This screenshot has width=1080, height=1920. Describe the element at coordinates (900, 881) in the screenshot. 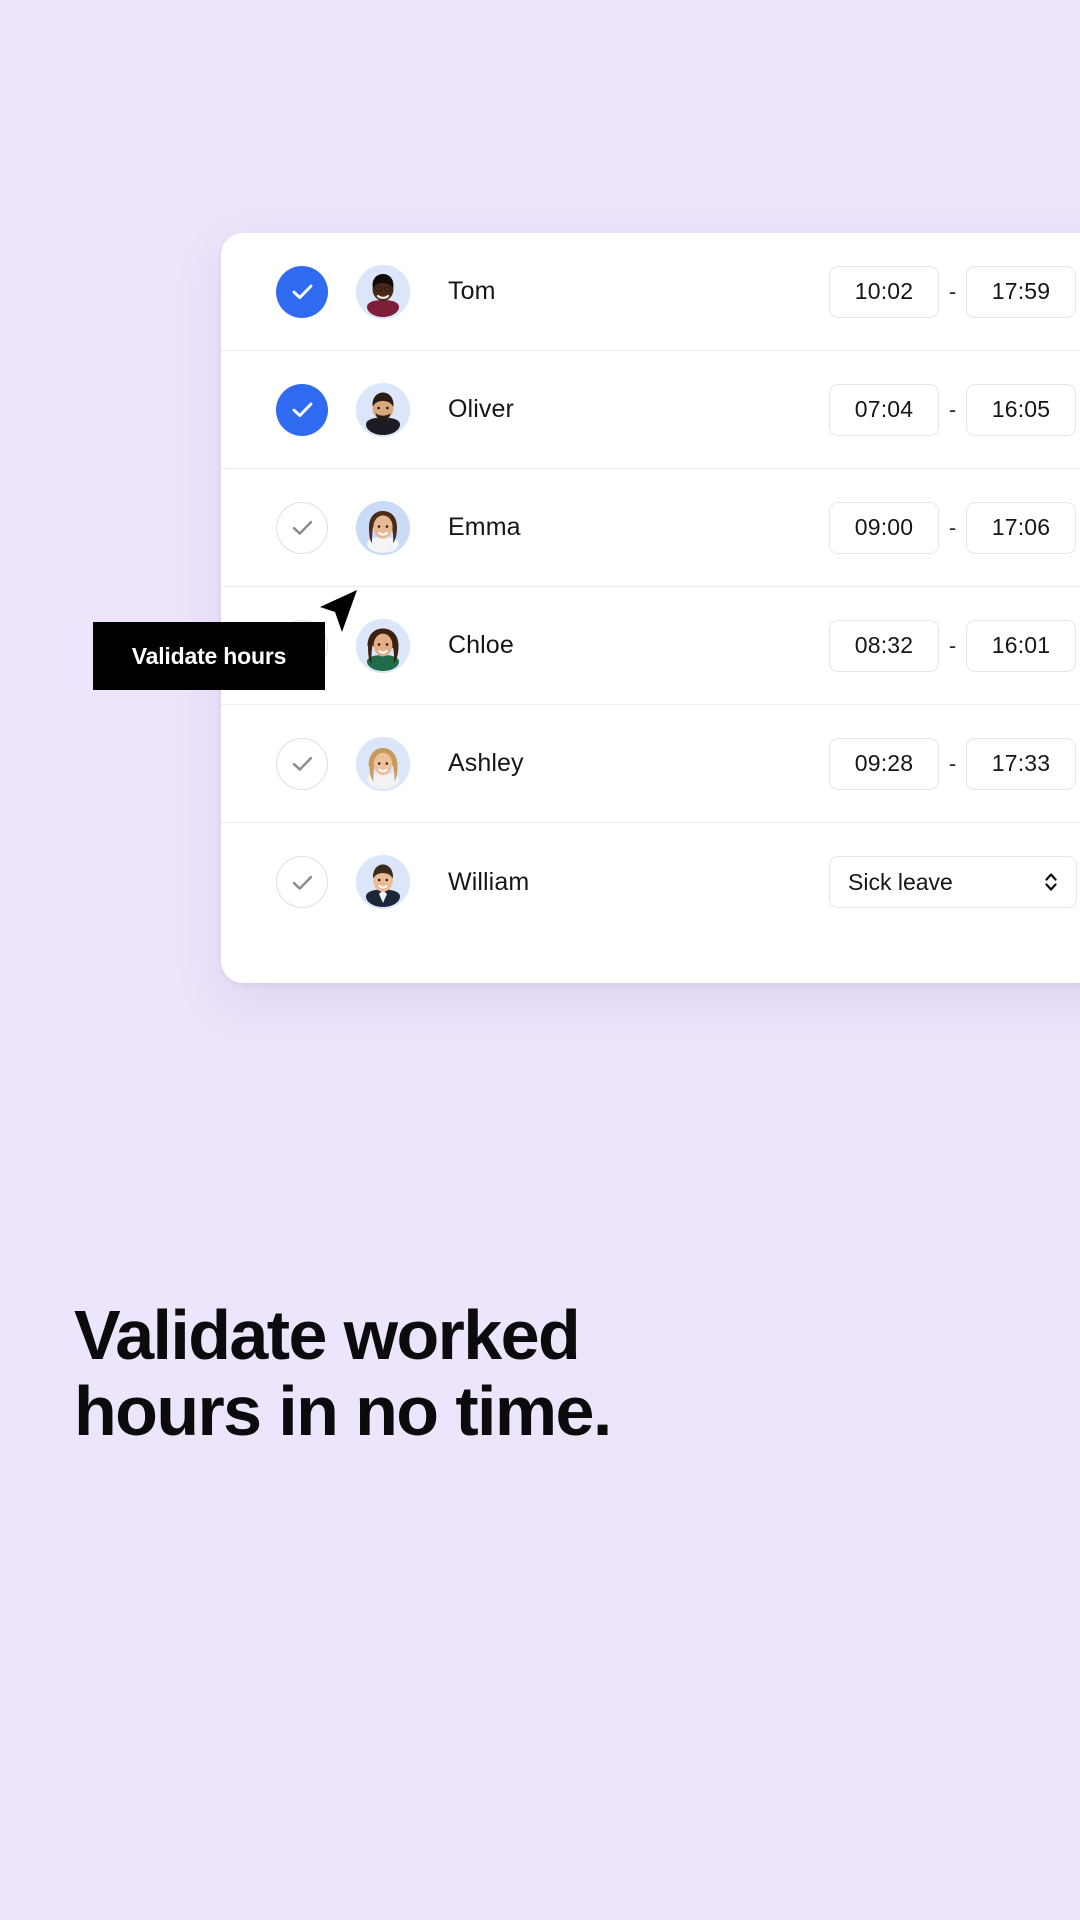

I see `absence-type-value: Sick leave` at that location.